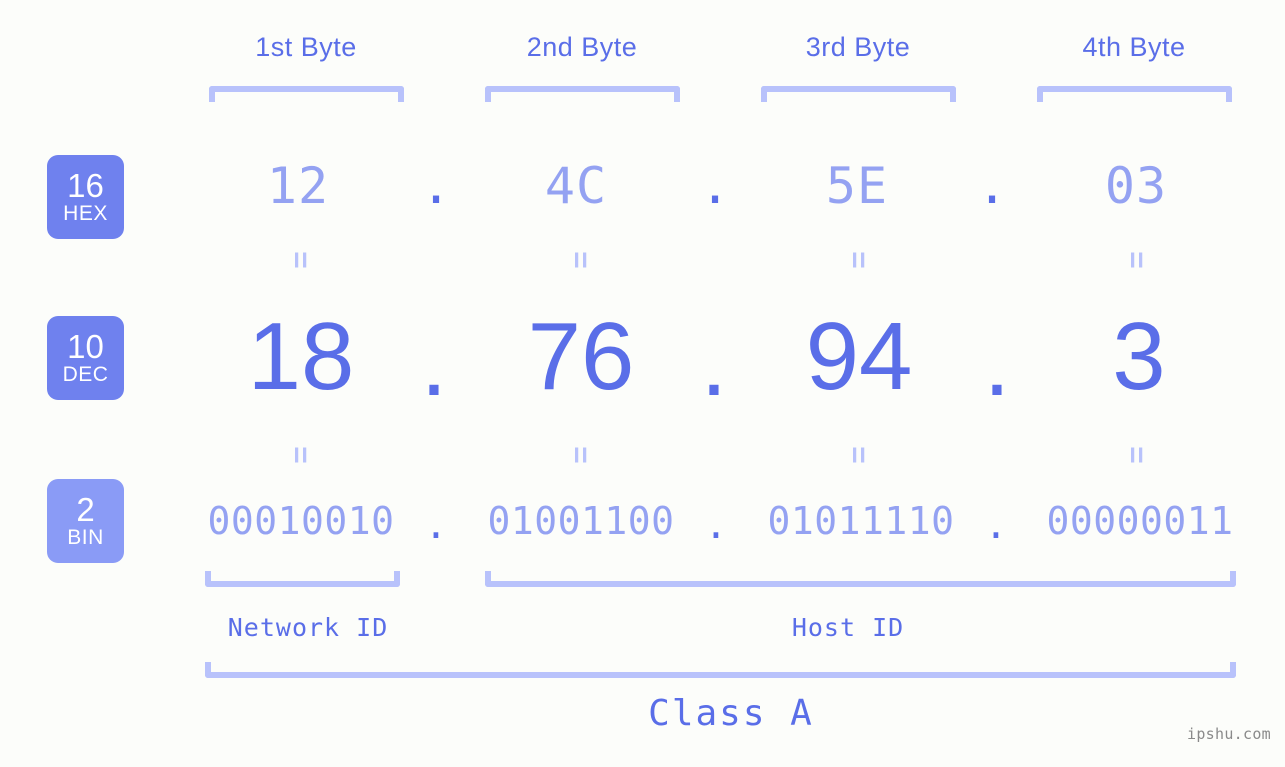 This screenshot has height=767, width=1285. What do you see at coordinates (308, 627) in the screenshot?
I see `network-id-label: Network ID` at bounding box center [308, 627].